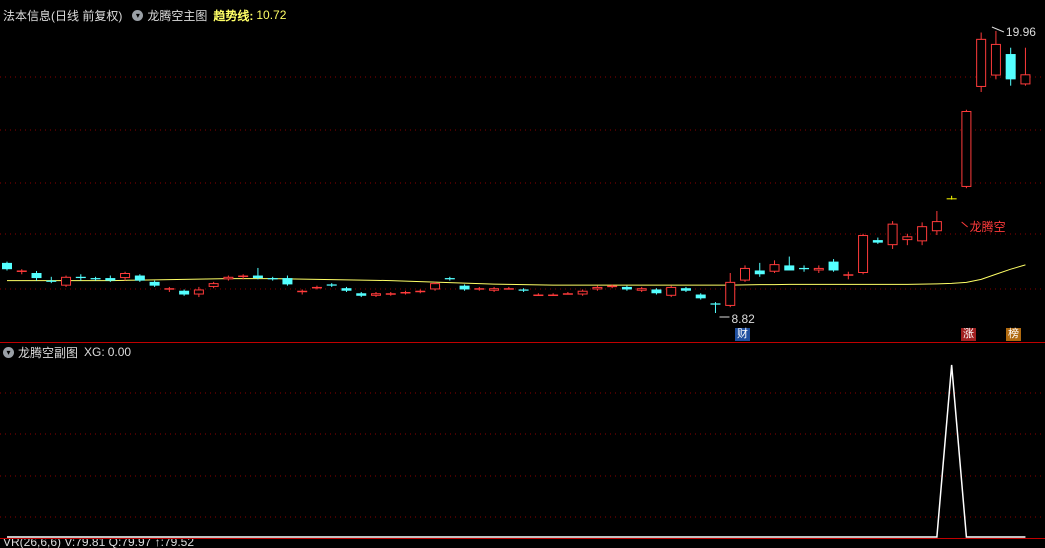 The width and height of the screenshot is (1045, 548). What do you see at coordinates (1013, 334) in the screenshot?
I see `badge-ranking: 榜` at bounding box center [1013, 334].